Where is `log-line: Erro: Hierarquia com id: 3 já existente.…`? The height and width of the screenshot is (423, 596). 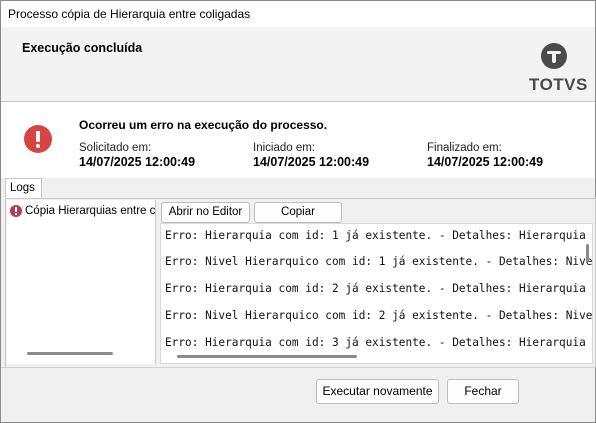 log-line: Erro: Hierarquia com id: 3 já existente.… is located at coordinates (375, 342).